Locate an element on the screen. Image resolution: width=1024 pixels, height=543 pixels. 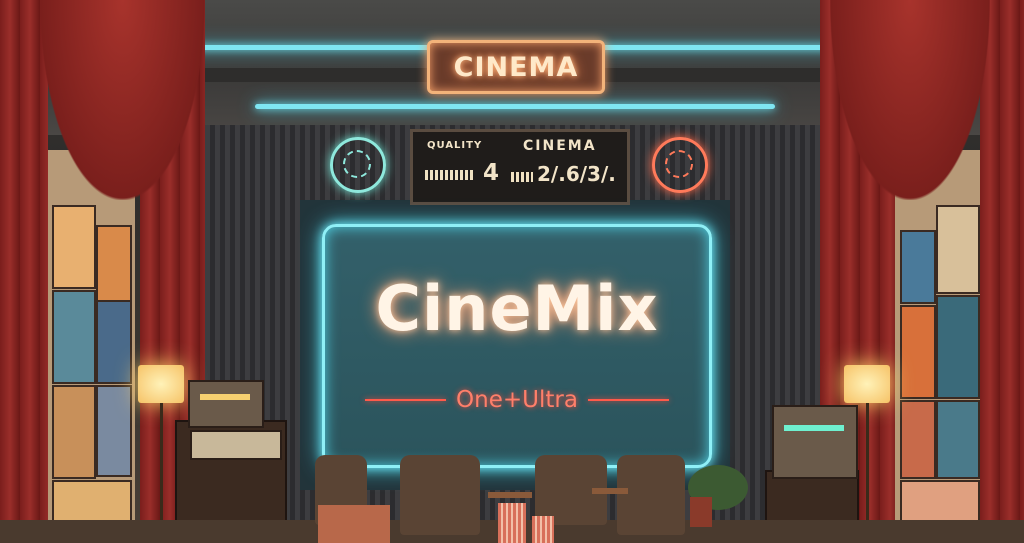
screen-title: CineMix is located at coordinates (517, 308).